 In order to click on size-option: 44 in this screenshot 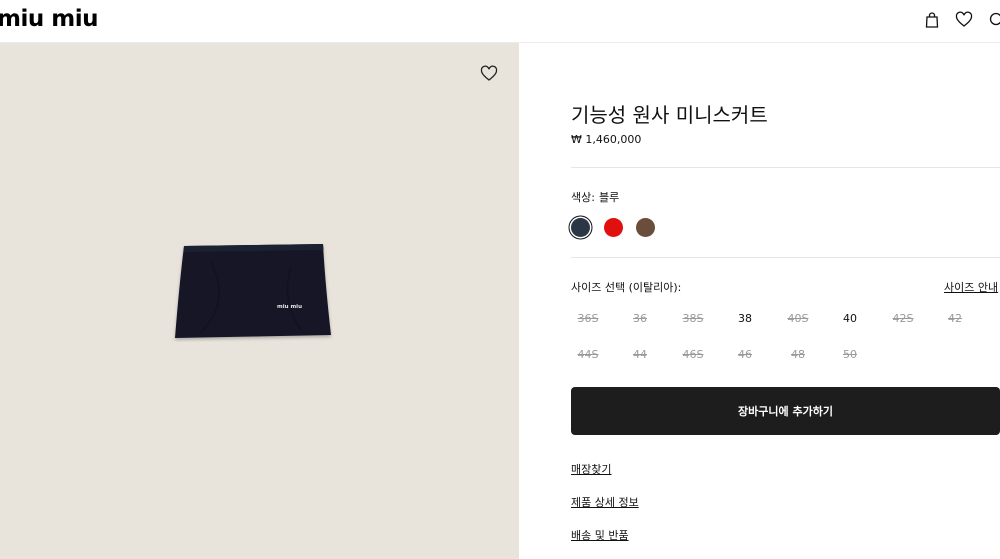, I will do `click(640, 354)`.